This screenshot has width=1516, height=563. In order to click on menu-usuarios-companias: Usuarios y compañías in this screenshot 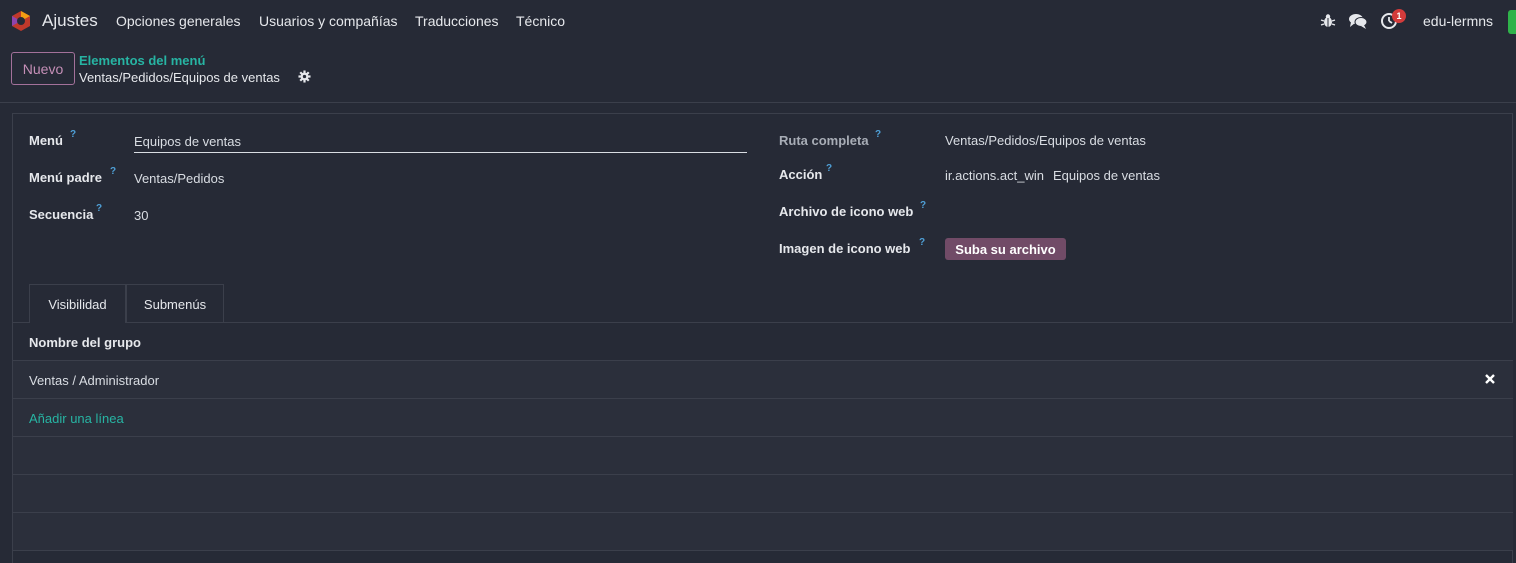, I will do `click(328, 21)`.